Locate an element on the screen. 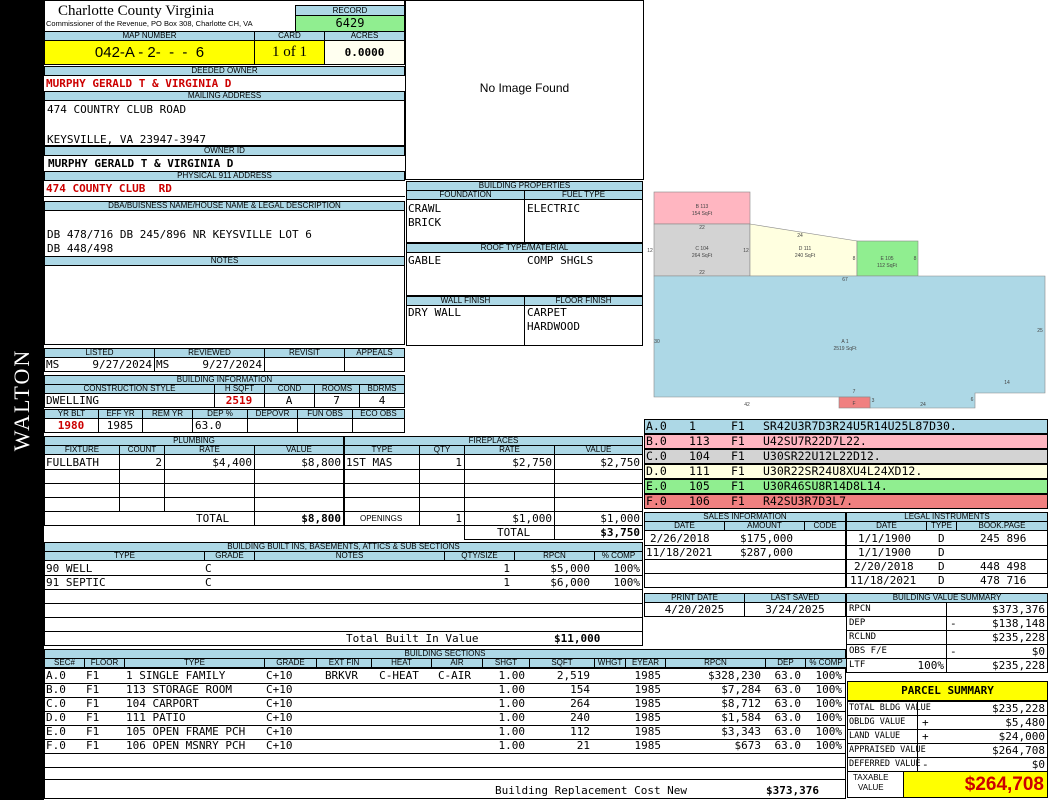 The width and height of the screenshot is (1050, 800). value-summary-name: LTF is located at coordinates (857, 665).